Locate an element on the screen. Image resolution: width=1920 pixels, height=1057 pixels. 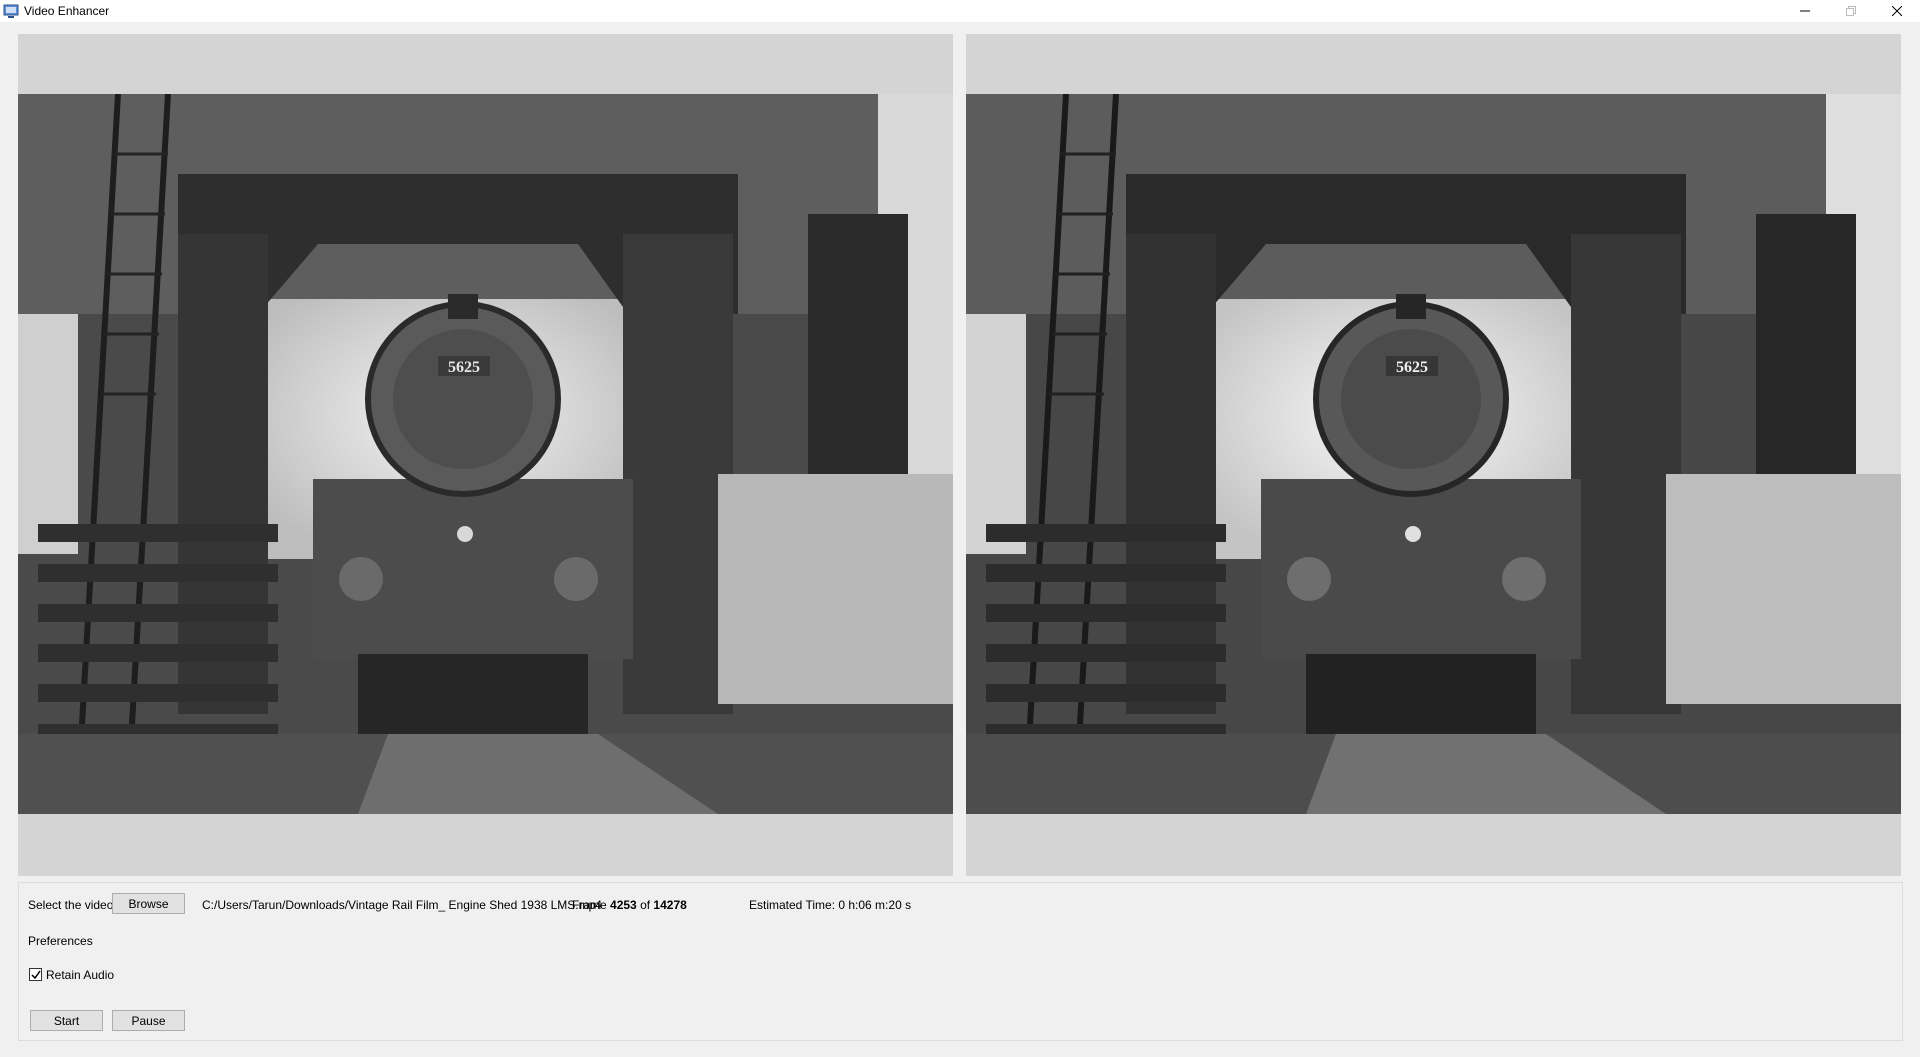
retain-audio-checkbox is located at coordinates (35, 974).